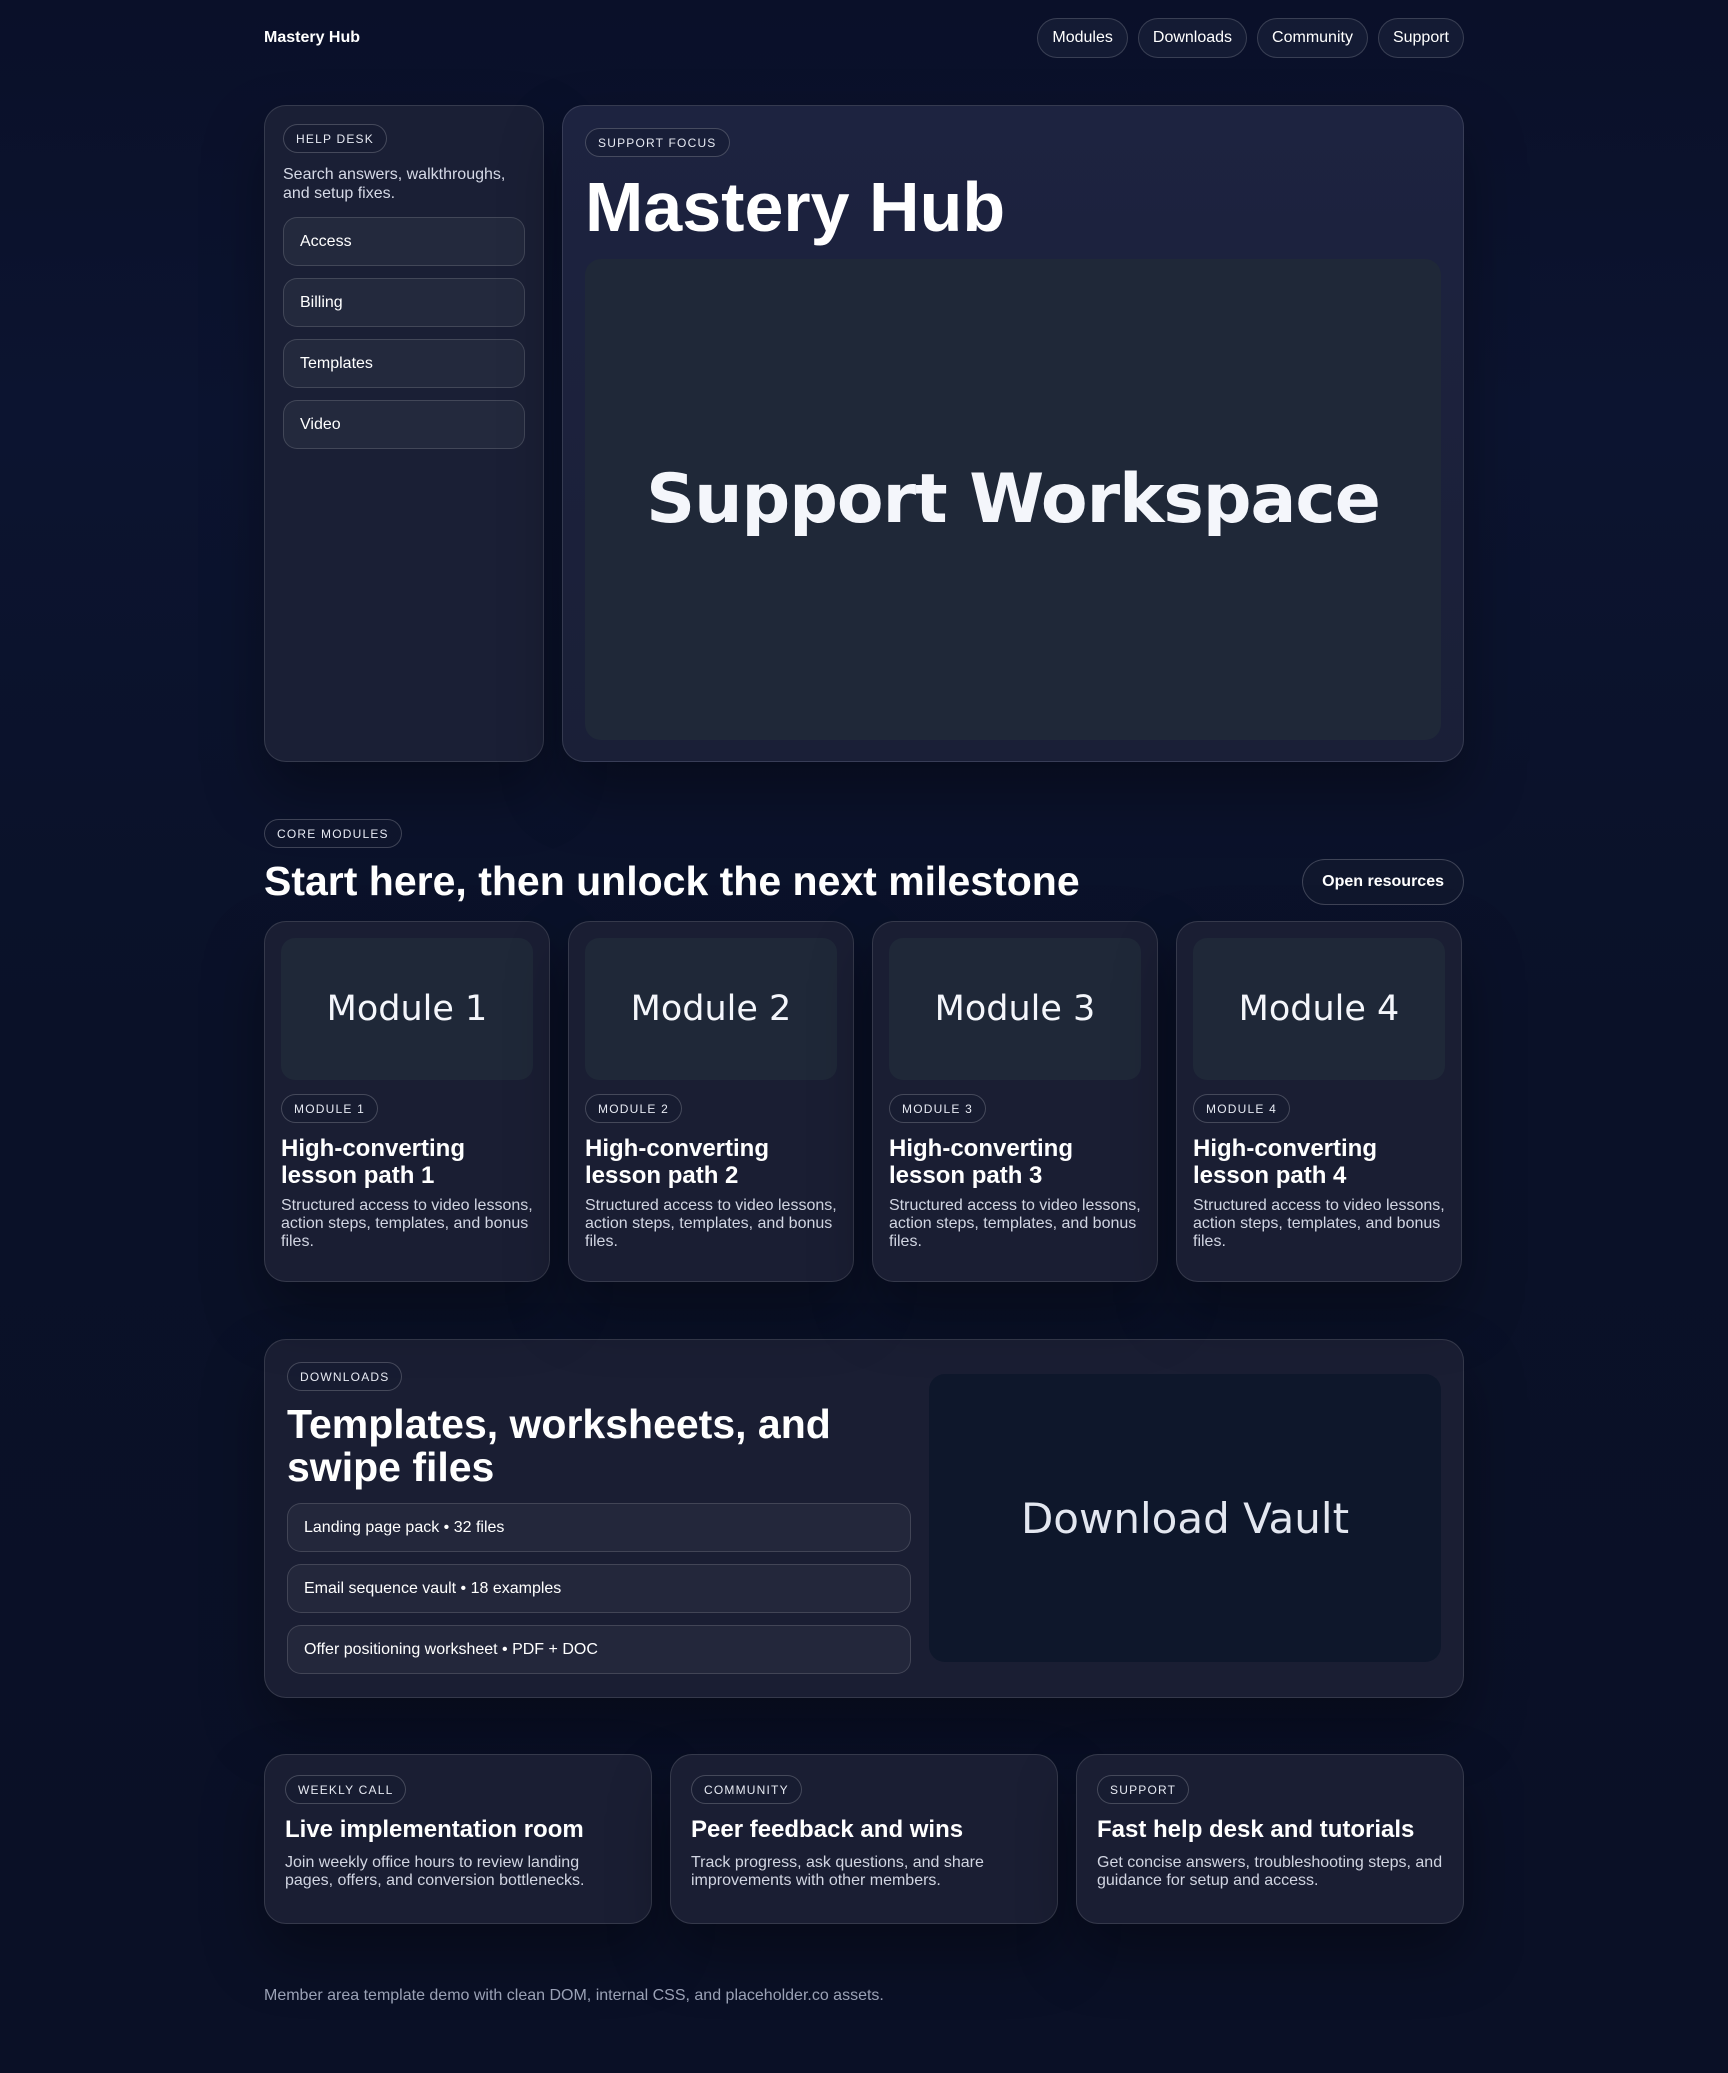 The width and height of the screenshot is (1728, 2073). What do you see at coordinates (1143, 1789) in the screenshot?
I see `info-card-tag: SUPPORT` at bounding box center [1143, 1789].